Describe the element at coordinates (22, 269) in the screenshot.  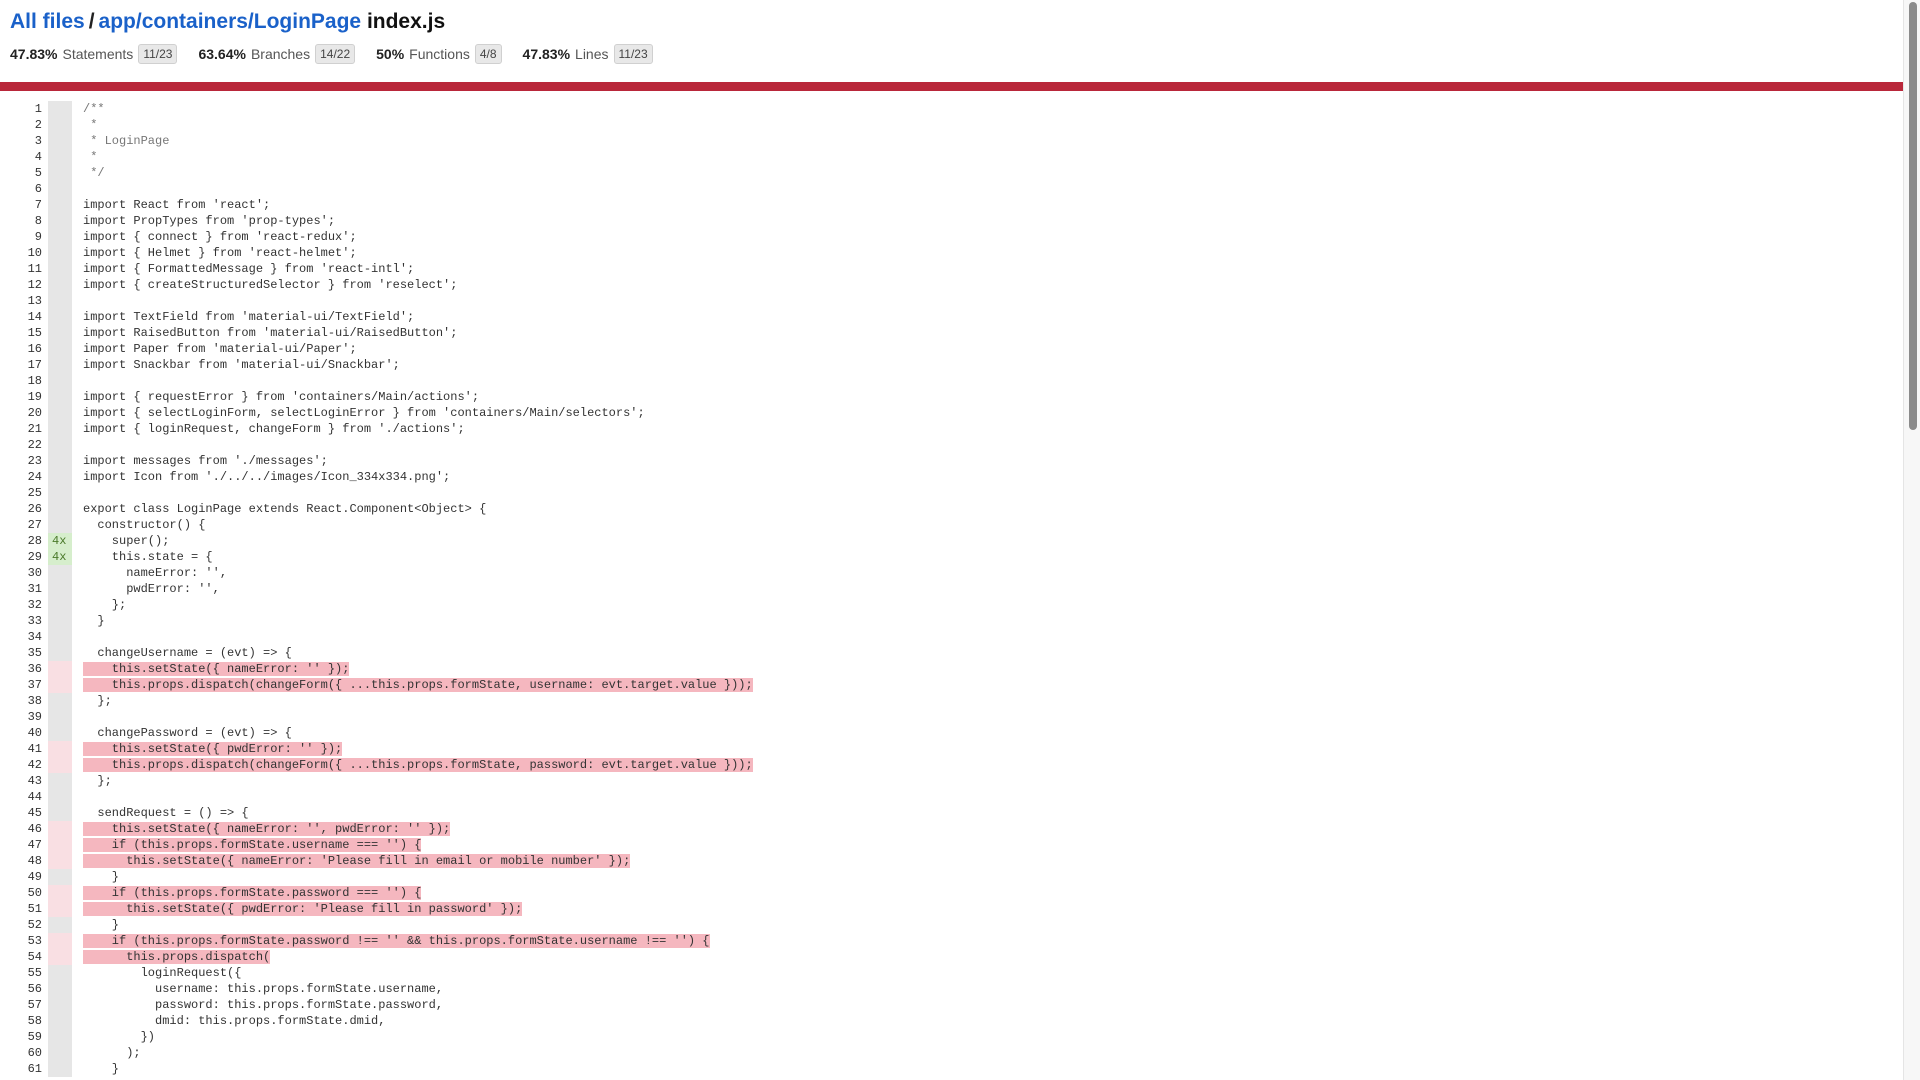
I see `line-number: 11` at that location.